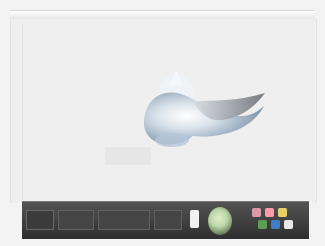  Describe the element at coordinates (162, 14) in the screenshot. I see `window-top-edge` at that location.